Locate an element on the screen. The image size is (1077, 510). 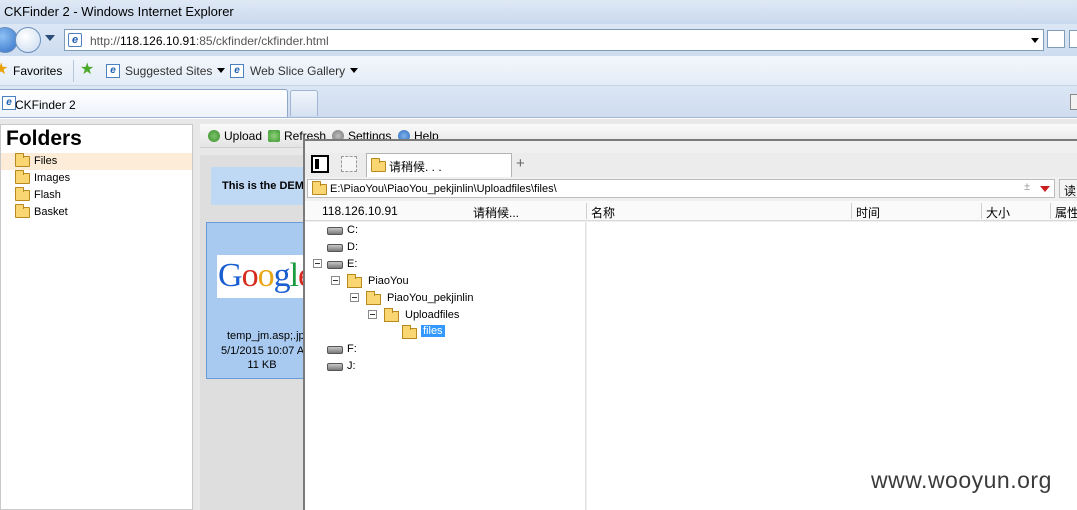
web-slice-gallery-link: Web Slice Gallery is located at coordinates (304, 71).